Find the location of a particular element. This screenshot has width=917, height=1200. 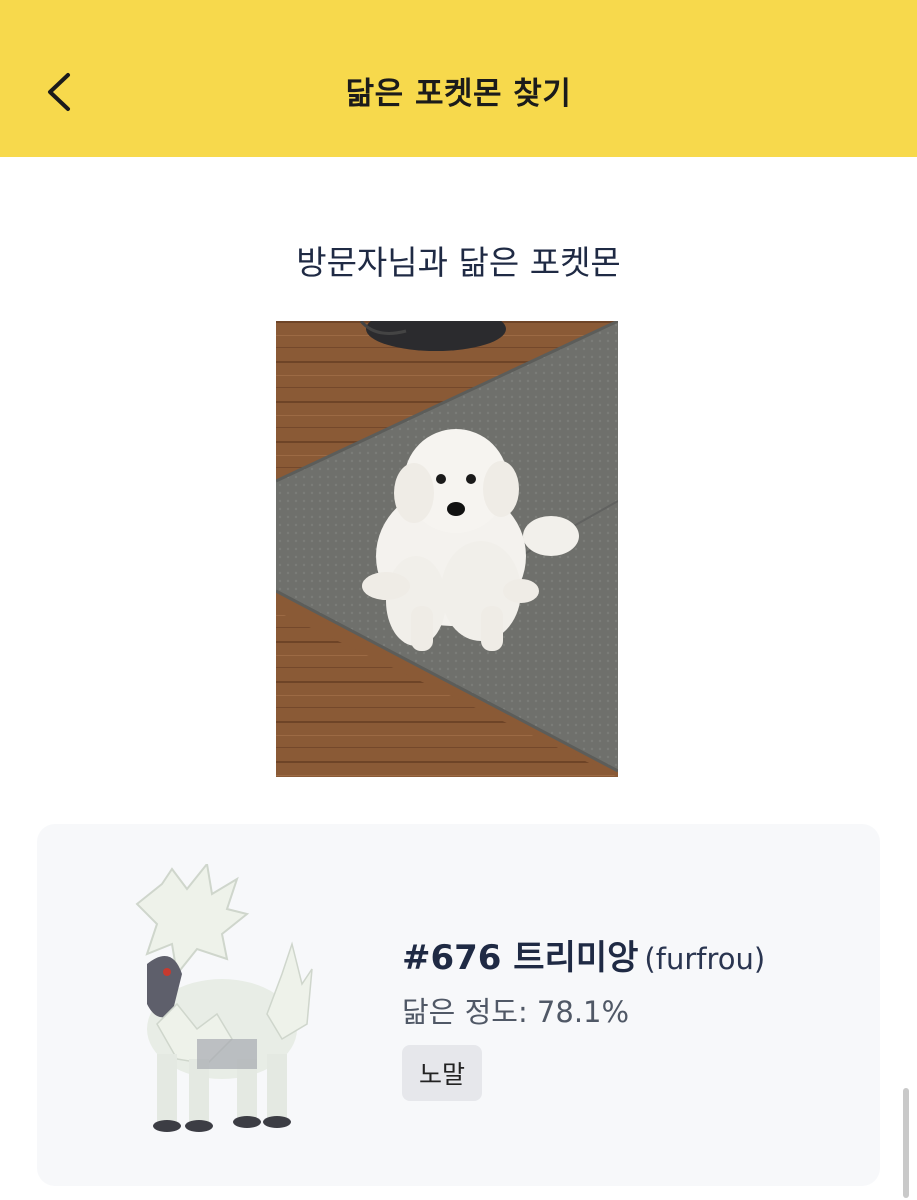

scrollbar is located at coordinates (906, 1143).